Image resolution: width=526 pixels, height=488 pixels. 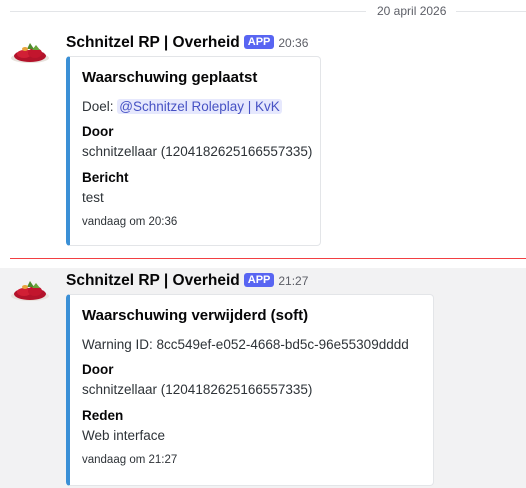 I want to click on message-header: Schnitzel RP | Overheid APP 20:36, so click(x=187, y=44).